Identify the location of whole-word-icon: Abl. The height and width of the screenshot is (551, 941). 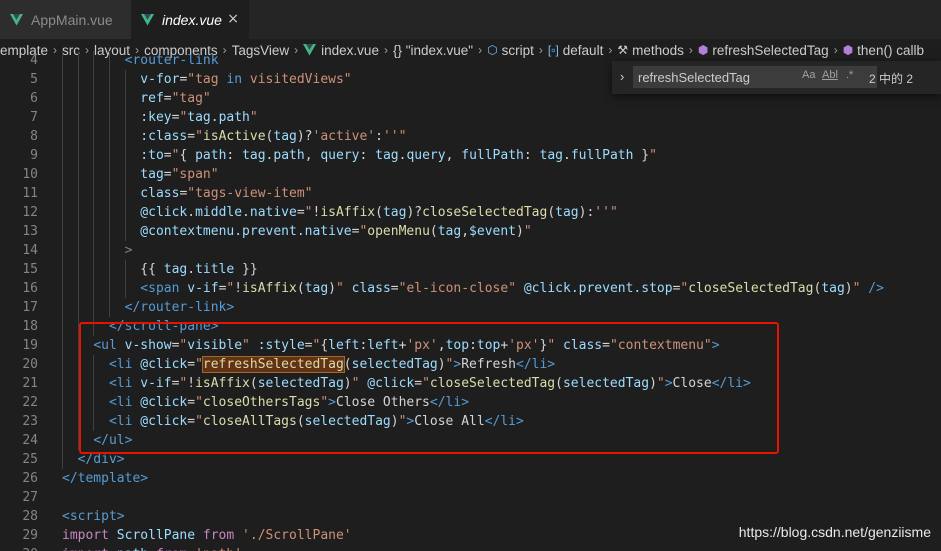
(830, 75).